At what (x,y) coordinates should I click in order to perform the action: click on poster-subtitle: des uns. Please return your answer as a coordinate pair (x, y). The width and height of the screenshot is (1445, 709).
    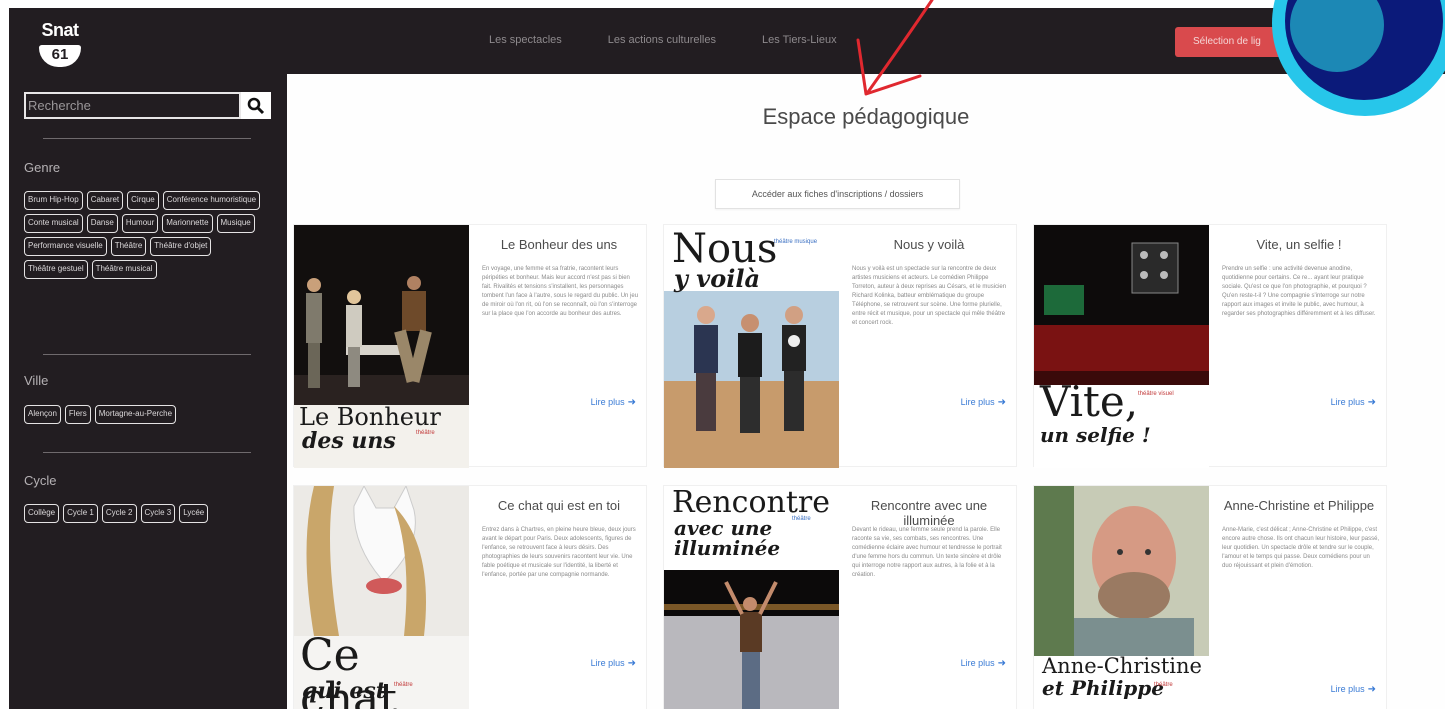
    Looking at the image, I should click on (349, 441).